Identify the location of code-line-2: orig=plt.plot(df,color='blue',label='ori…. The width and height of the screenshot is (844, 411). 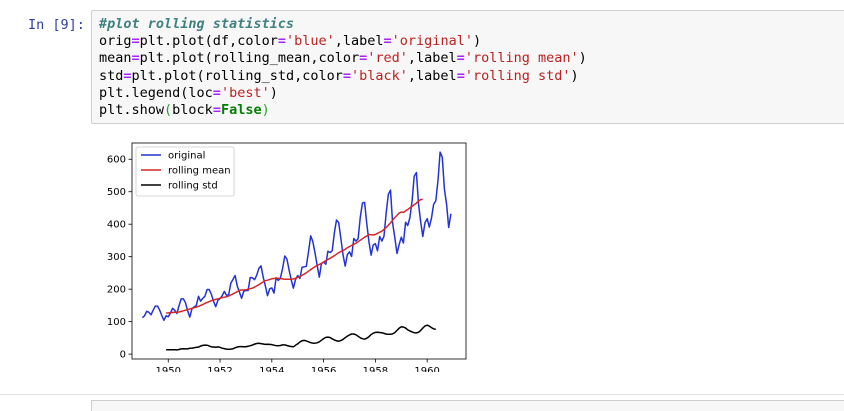
(290, 41).